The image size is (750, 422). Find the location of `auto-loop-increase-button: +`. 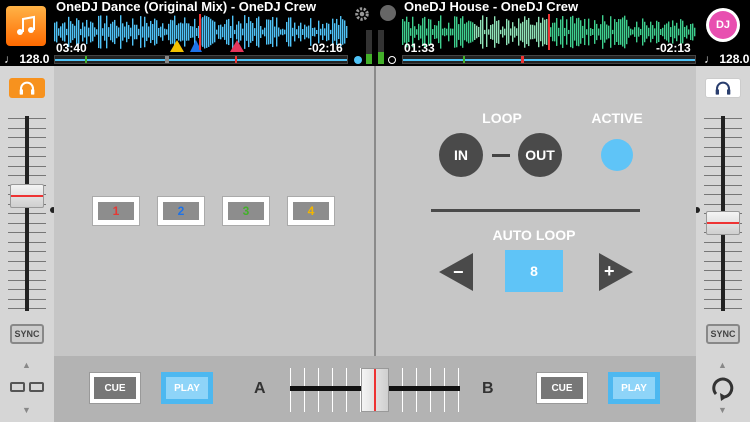

auto-loop-increase-button: + is located at coordinates (616, 272).